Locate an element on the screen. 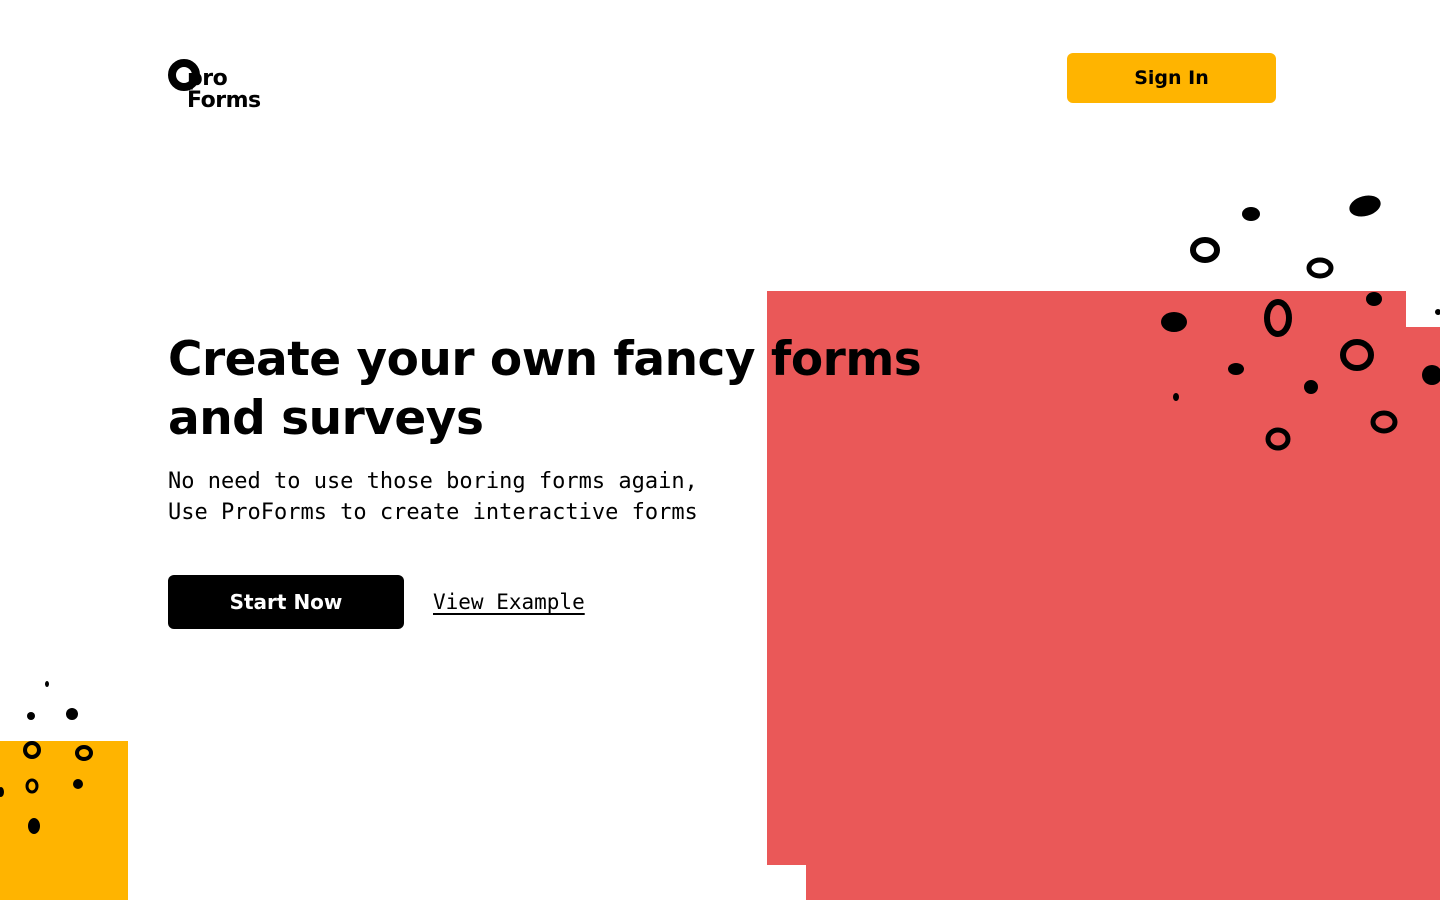 The height and width of the screenshot is (900, 1440). decorative-yellow-block is located at coordinates (64, 820).